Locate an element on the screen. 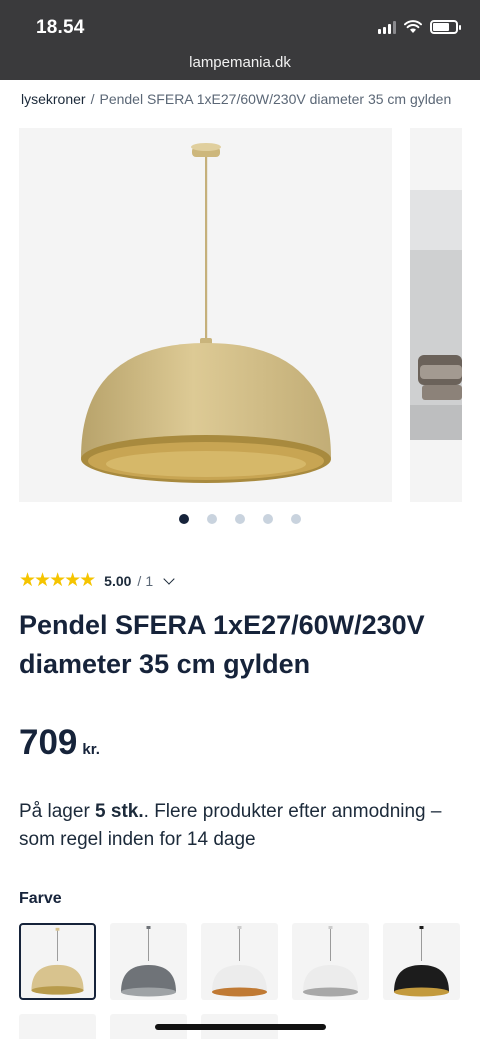 This screenshot has height=1039, width=480. breadcrumb-link-lysekroner: lysekroner is located at coordinates (53, 99).